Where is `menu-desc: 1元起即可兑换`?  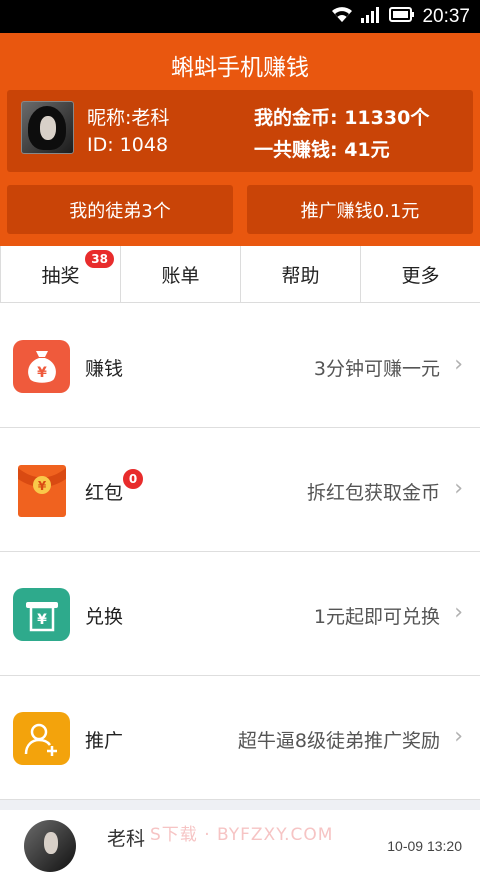
menu-desc: 1元起即可兑换 is located at coordinates (376, 617).